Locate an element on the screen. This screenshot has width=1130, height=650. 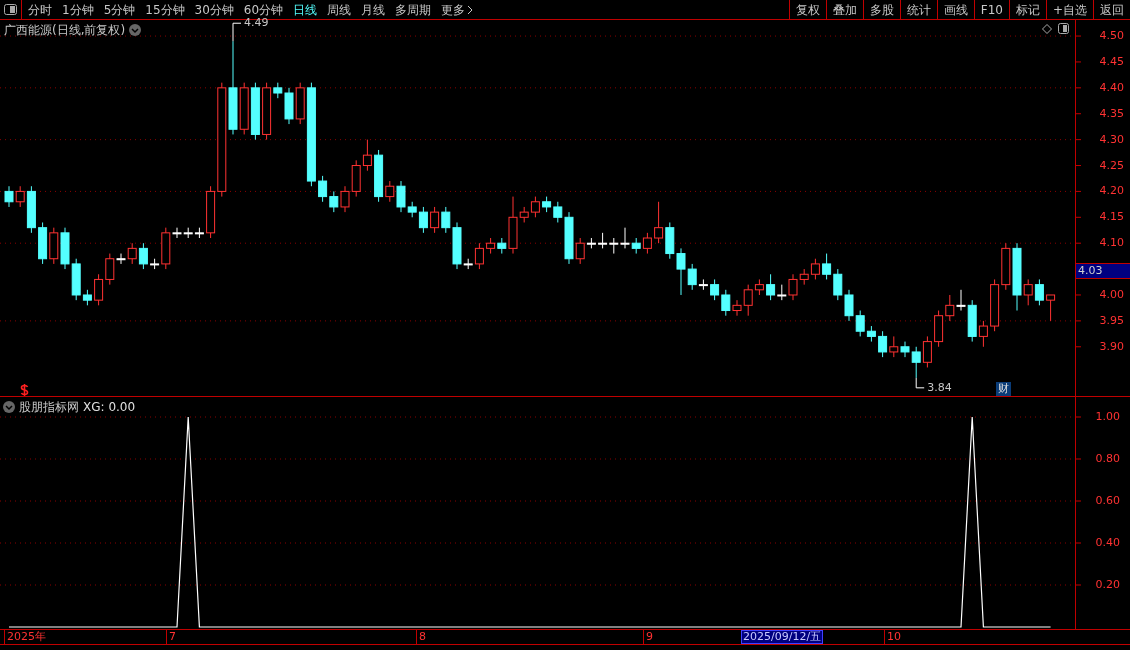
toolbar-button: 叠加 is located at coordinates (844, 9).